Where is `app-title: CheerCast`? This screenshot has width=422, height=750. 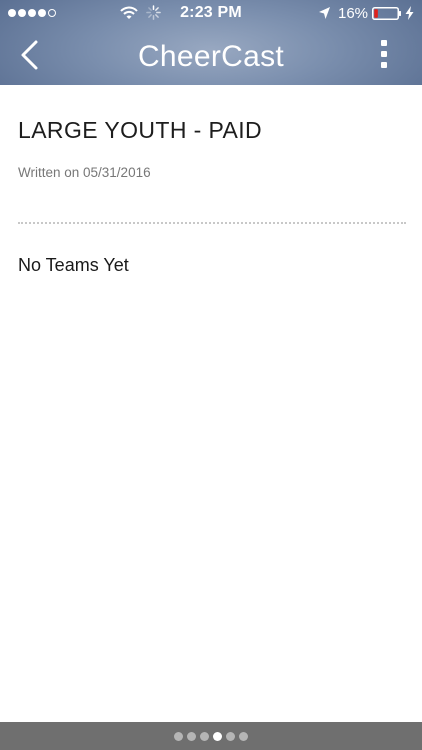 app-title: CheerCast is located at coordinates (211, 56).